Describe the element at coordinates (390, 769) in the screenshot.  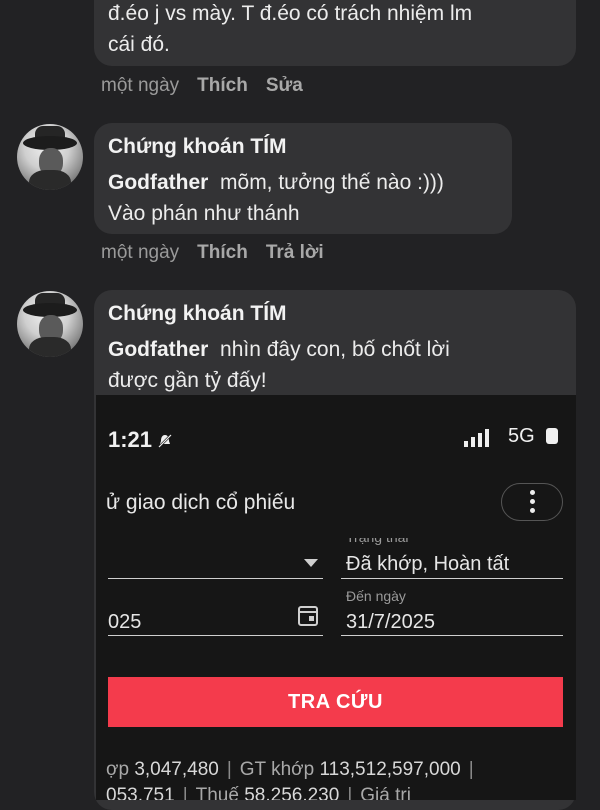
I see `summary-value: 113,512,597,000` at that location.